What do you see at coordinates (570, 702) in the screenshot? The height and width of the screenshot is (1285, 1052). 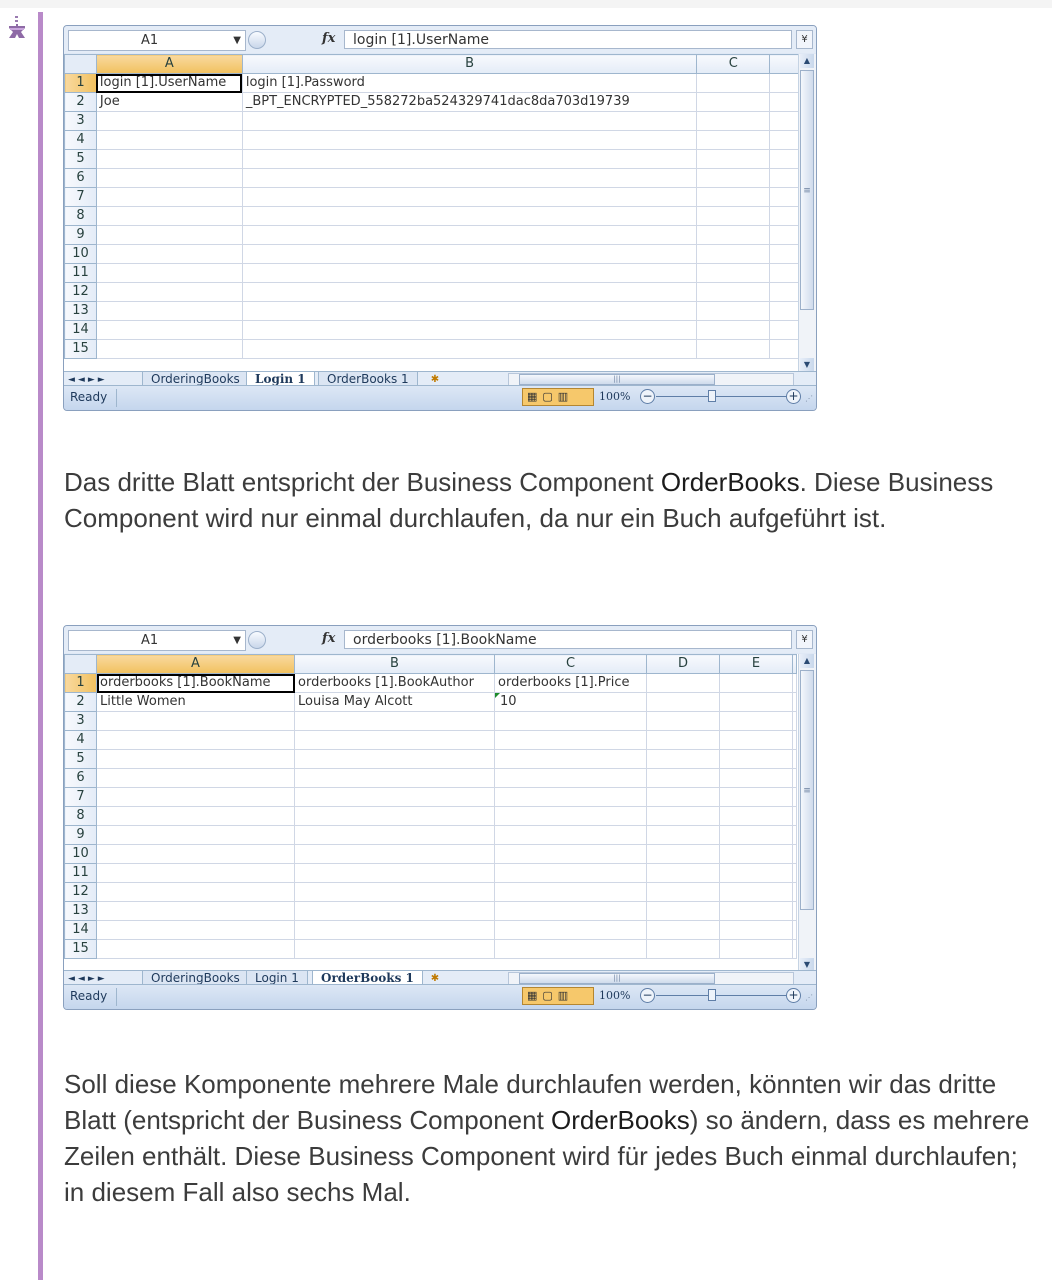 I see `cell: 10` at bounding box center [570, 702].